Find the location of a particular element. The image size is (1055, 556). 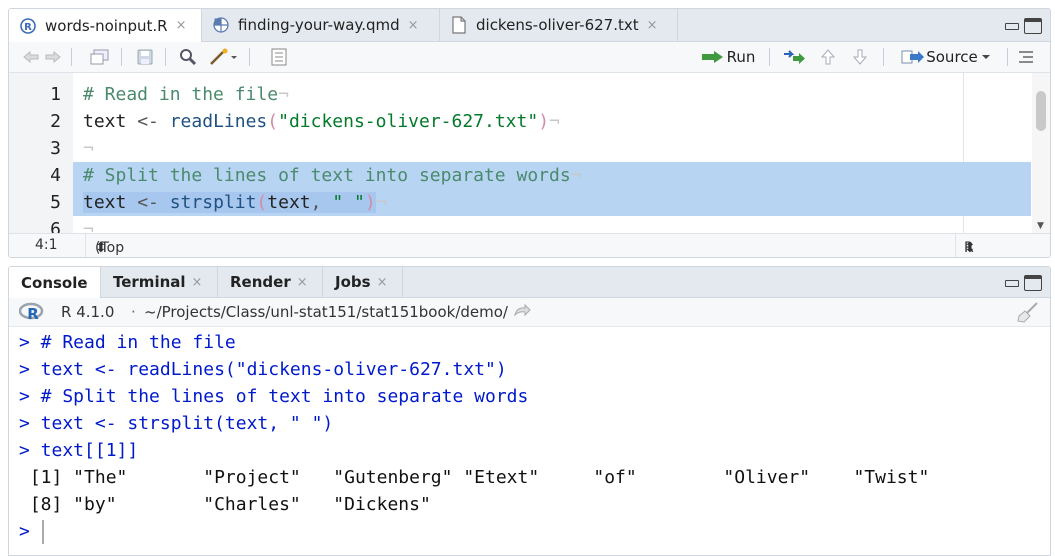

updown-chevron-icon: ⬍ is located at coordinates (970, 248).